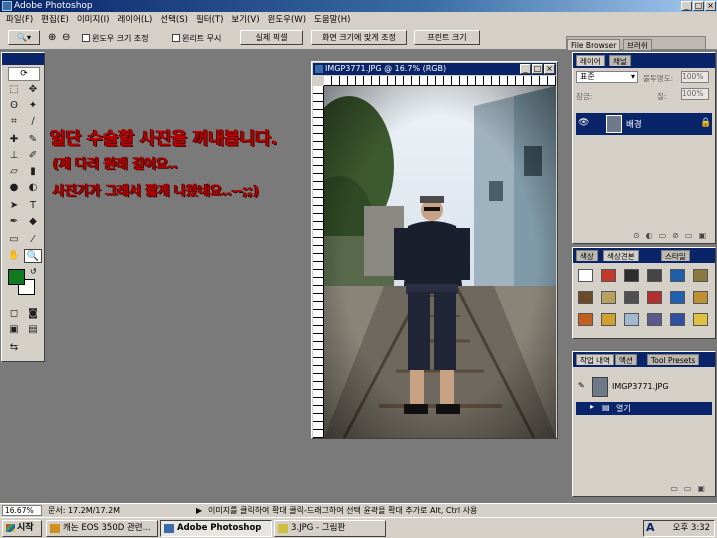 The image size is (717, 538). Describe the element at coordinates (33, 156) in the screenshot. I see `history-brush-tool-icon: ✐` at that location.